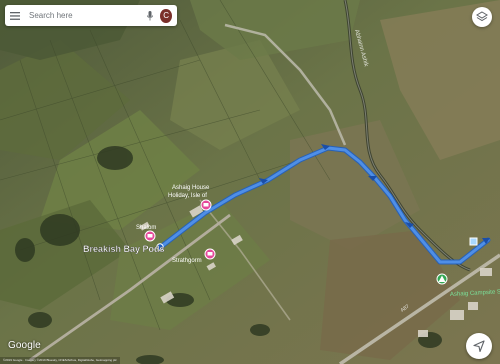 This screenshot has width=500, height=364. What do you see at coordinates (473, 241) in the screenshot?
I see `route-start-icon` at bounding box center [473, 241].